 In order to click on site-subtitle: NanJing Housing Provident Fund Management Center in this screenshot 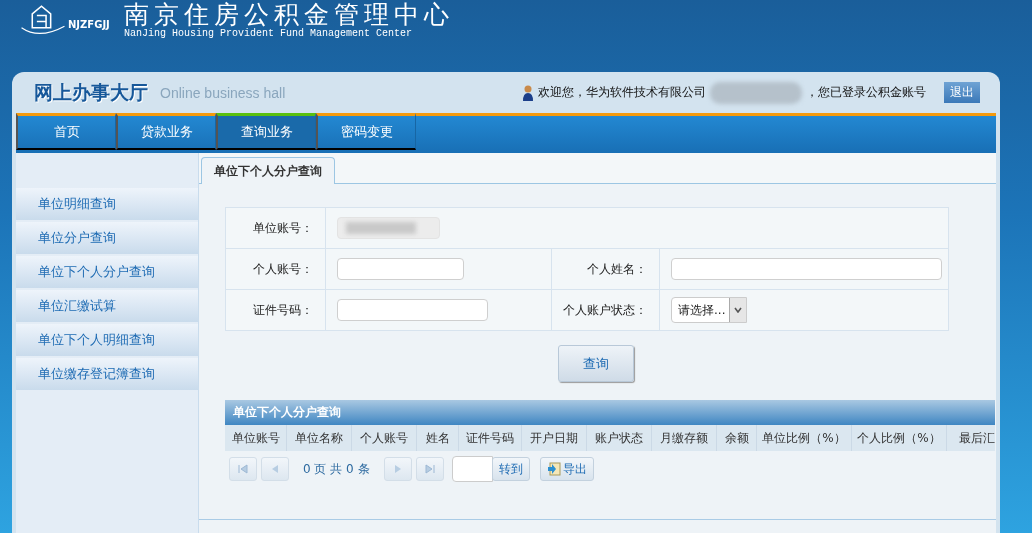, I will do `click(268, 33)`.